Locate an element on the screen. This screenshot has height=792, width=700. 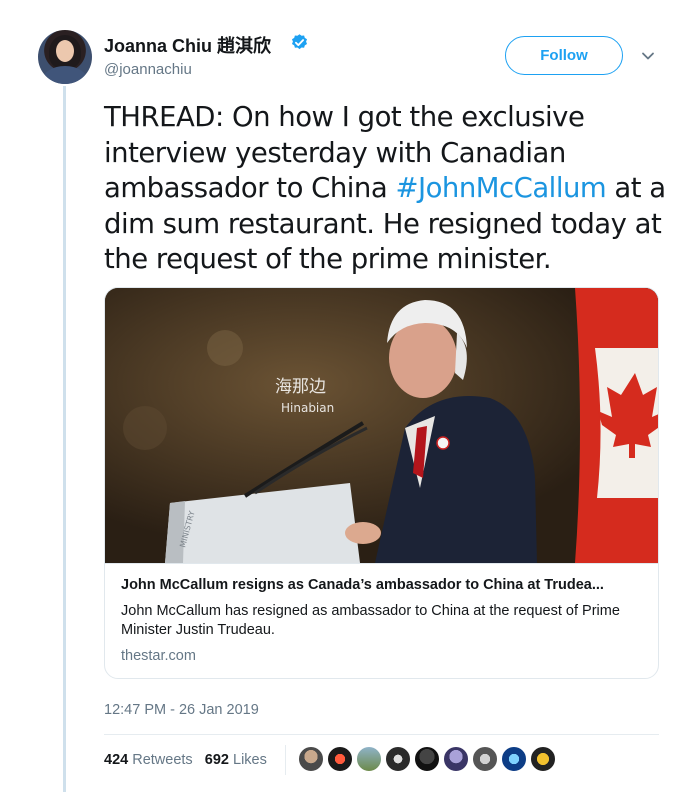
watermark-chinese: 海那边 is located at coordinates (300, 387).